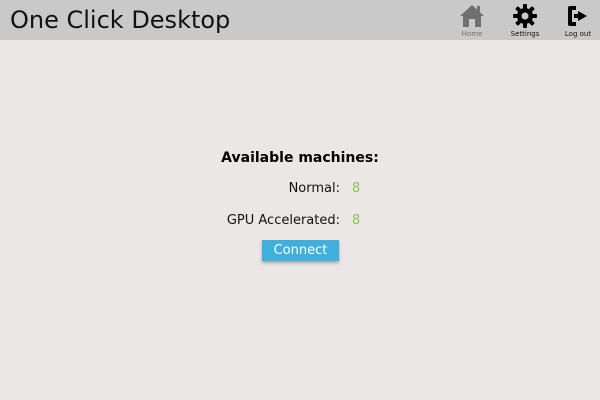 The image size is (600, 400). I want to click on nav-settings-button: Settings, so click(525, 21).